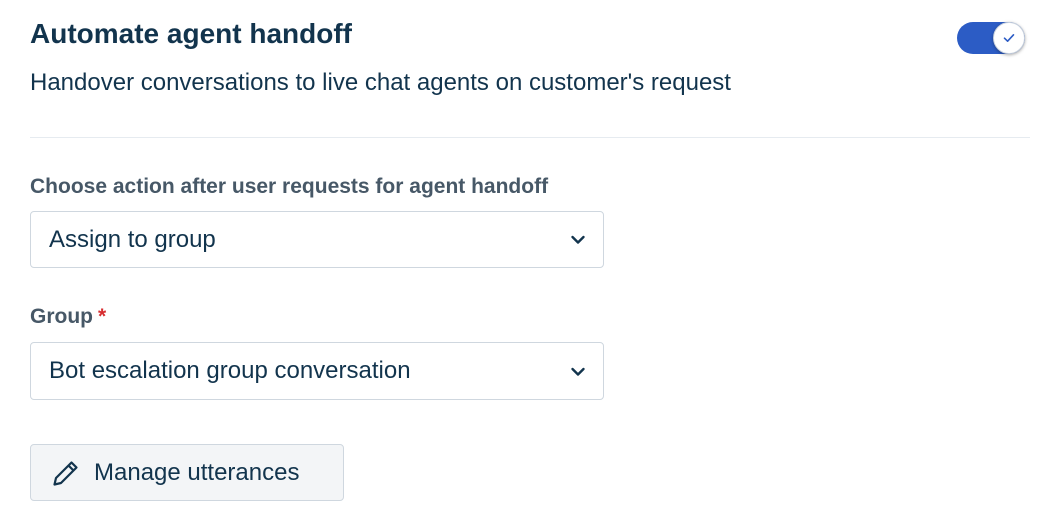 Image resolution: width=1058 pixels, height=522 pixels. I want to click on manage-utterances-button: Manage utterances, so click(187, 472).